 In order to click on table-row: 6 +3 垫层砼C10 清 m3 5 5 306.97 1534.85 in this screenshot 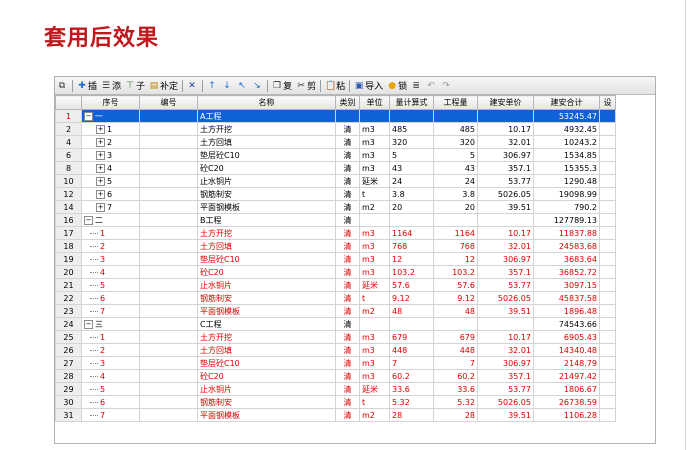, I will do `click(335, 155)`.